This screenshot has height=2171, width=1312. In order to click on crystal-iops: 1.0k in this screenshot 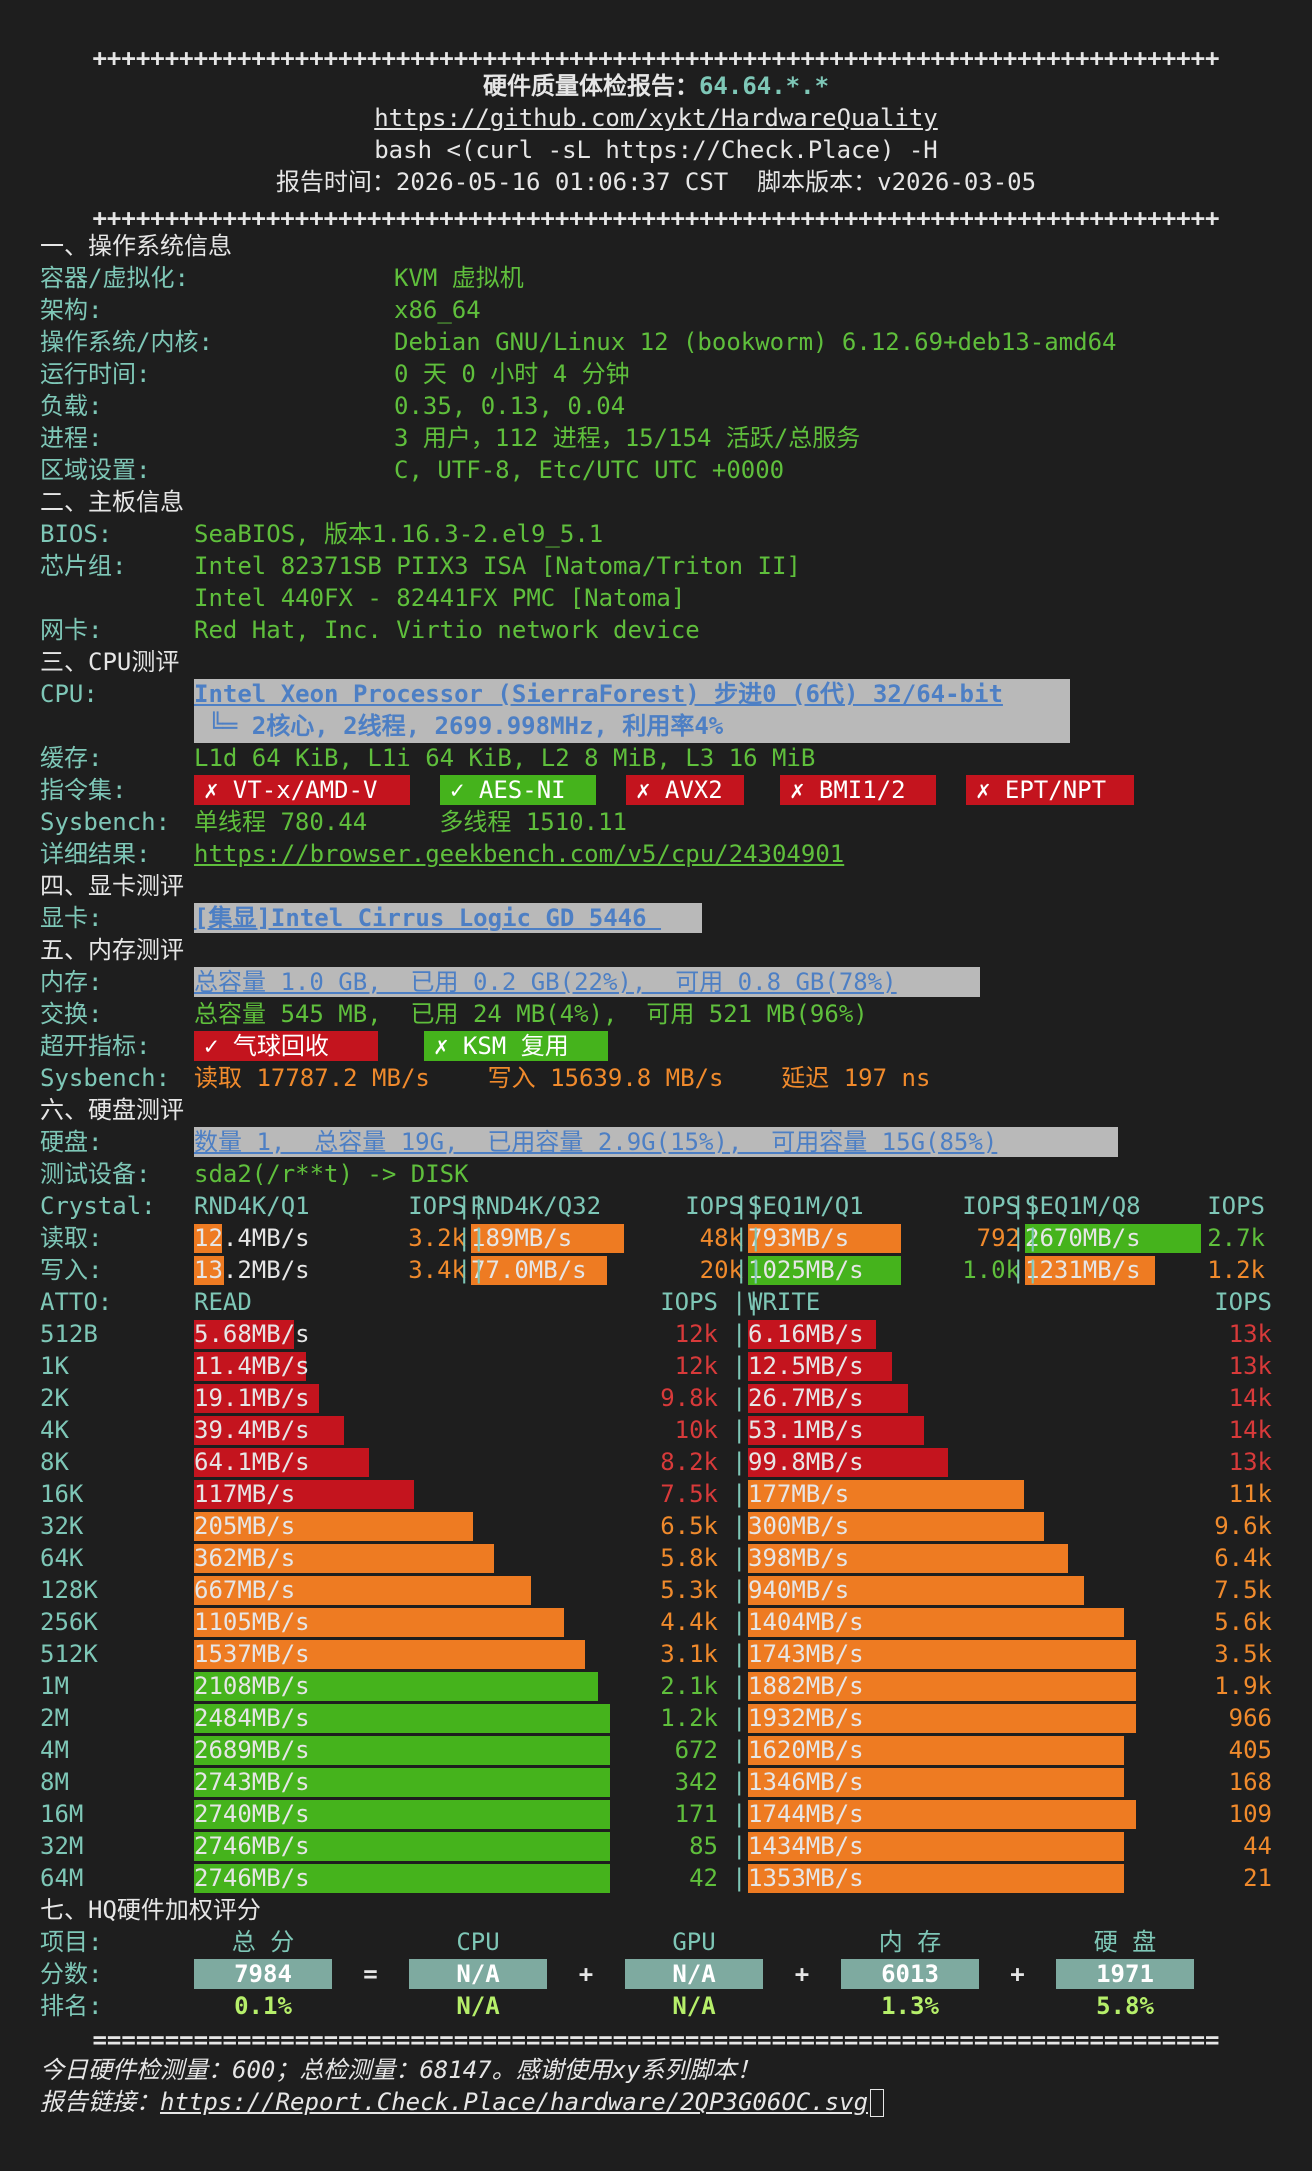, I will do `click(991, 1270)`.